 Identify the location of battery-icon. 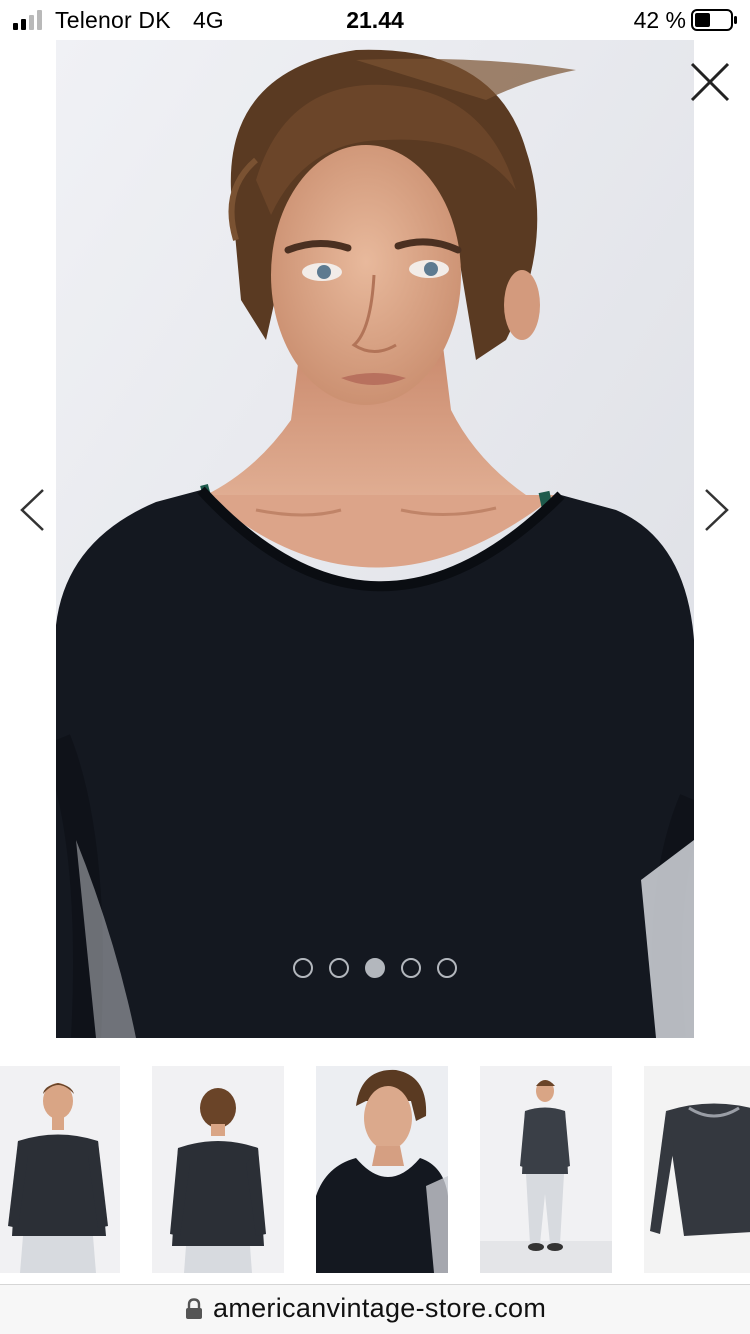
(714, 20).